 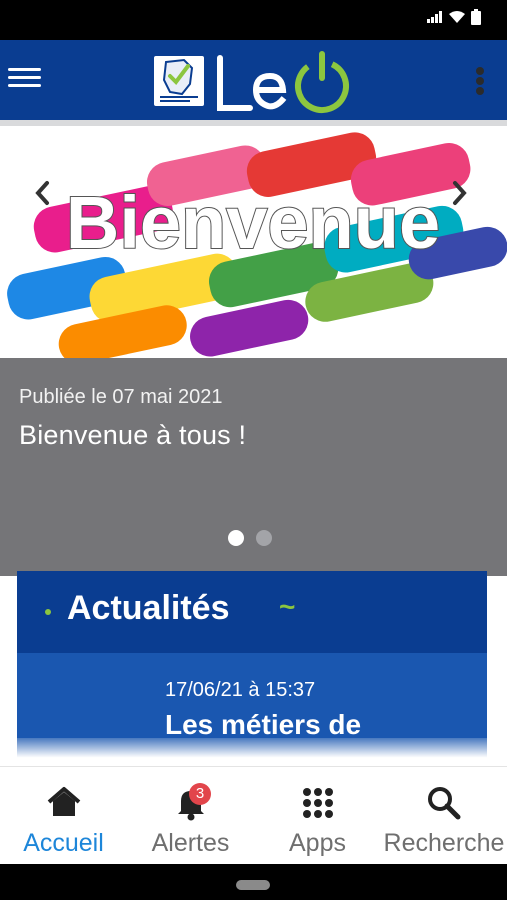 I want to click on search-icon, so click(x=444, y=803).